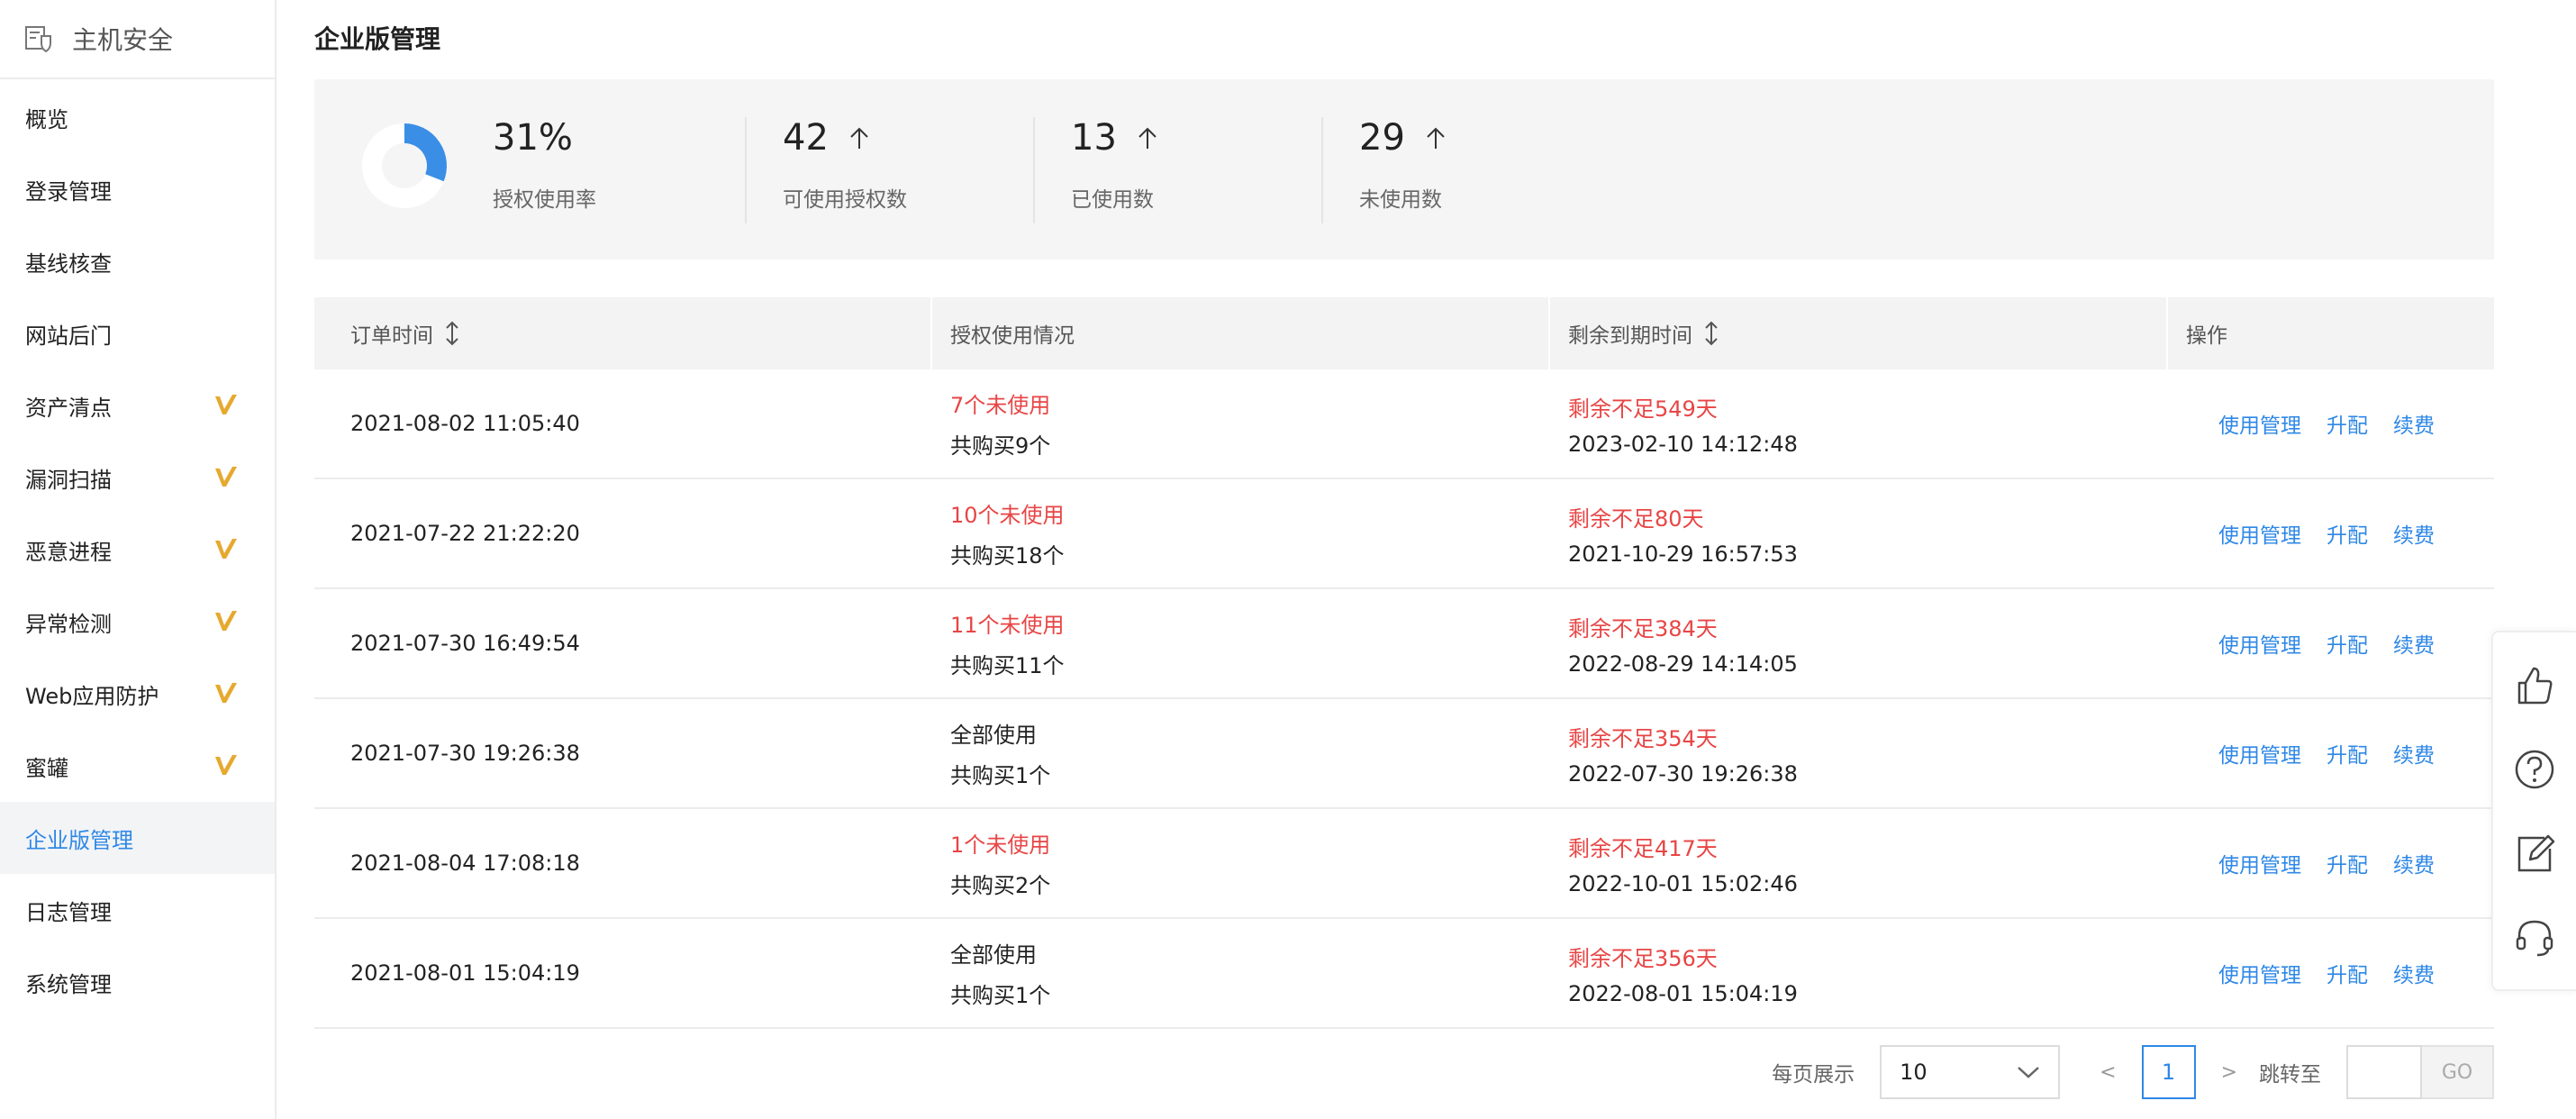  I want to click on expire-time: 2022-08-01 15:04:19, so click(1683, 993).